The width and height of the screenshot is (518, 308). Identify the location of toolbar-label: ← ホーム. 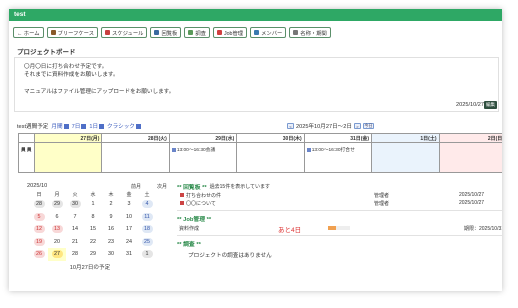
(28, 33).